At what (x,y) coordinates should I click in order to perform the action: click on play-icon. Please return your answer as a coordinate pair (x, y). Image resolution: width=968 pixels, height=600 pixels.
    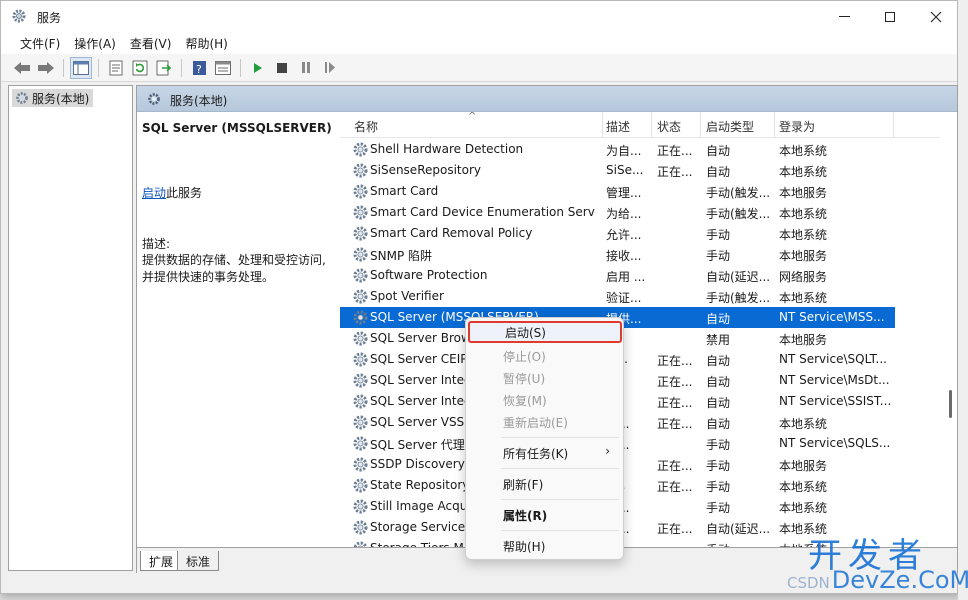
    Looking at the image, I should click on (258, 67).